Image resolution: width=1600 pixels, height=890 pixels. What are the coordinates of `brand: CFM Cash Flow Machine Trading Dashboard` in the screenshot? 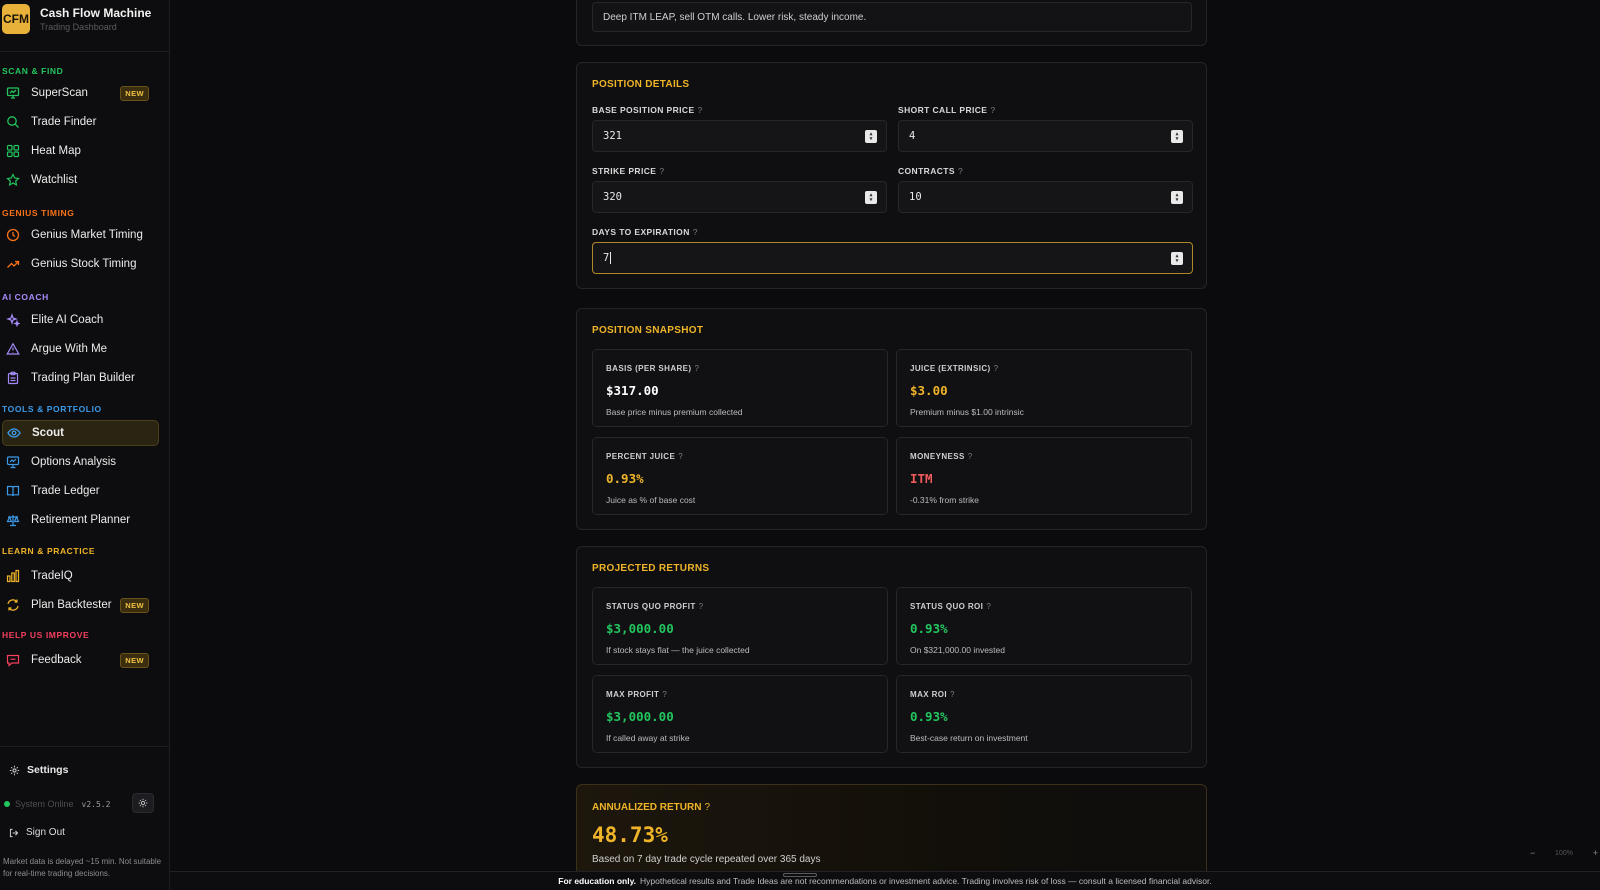 It's located at (76, 19).